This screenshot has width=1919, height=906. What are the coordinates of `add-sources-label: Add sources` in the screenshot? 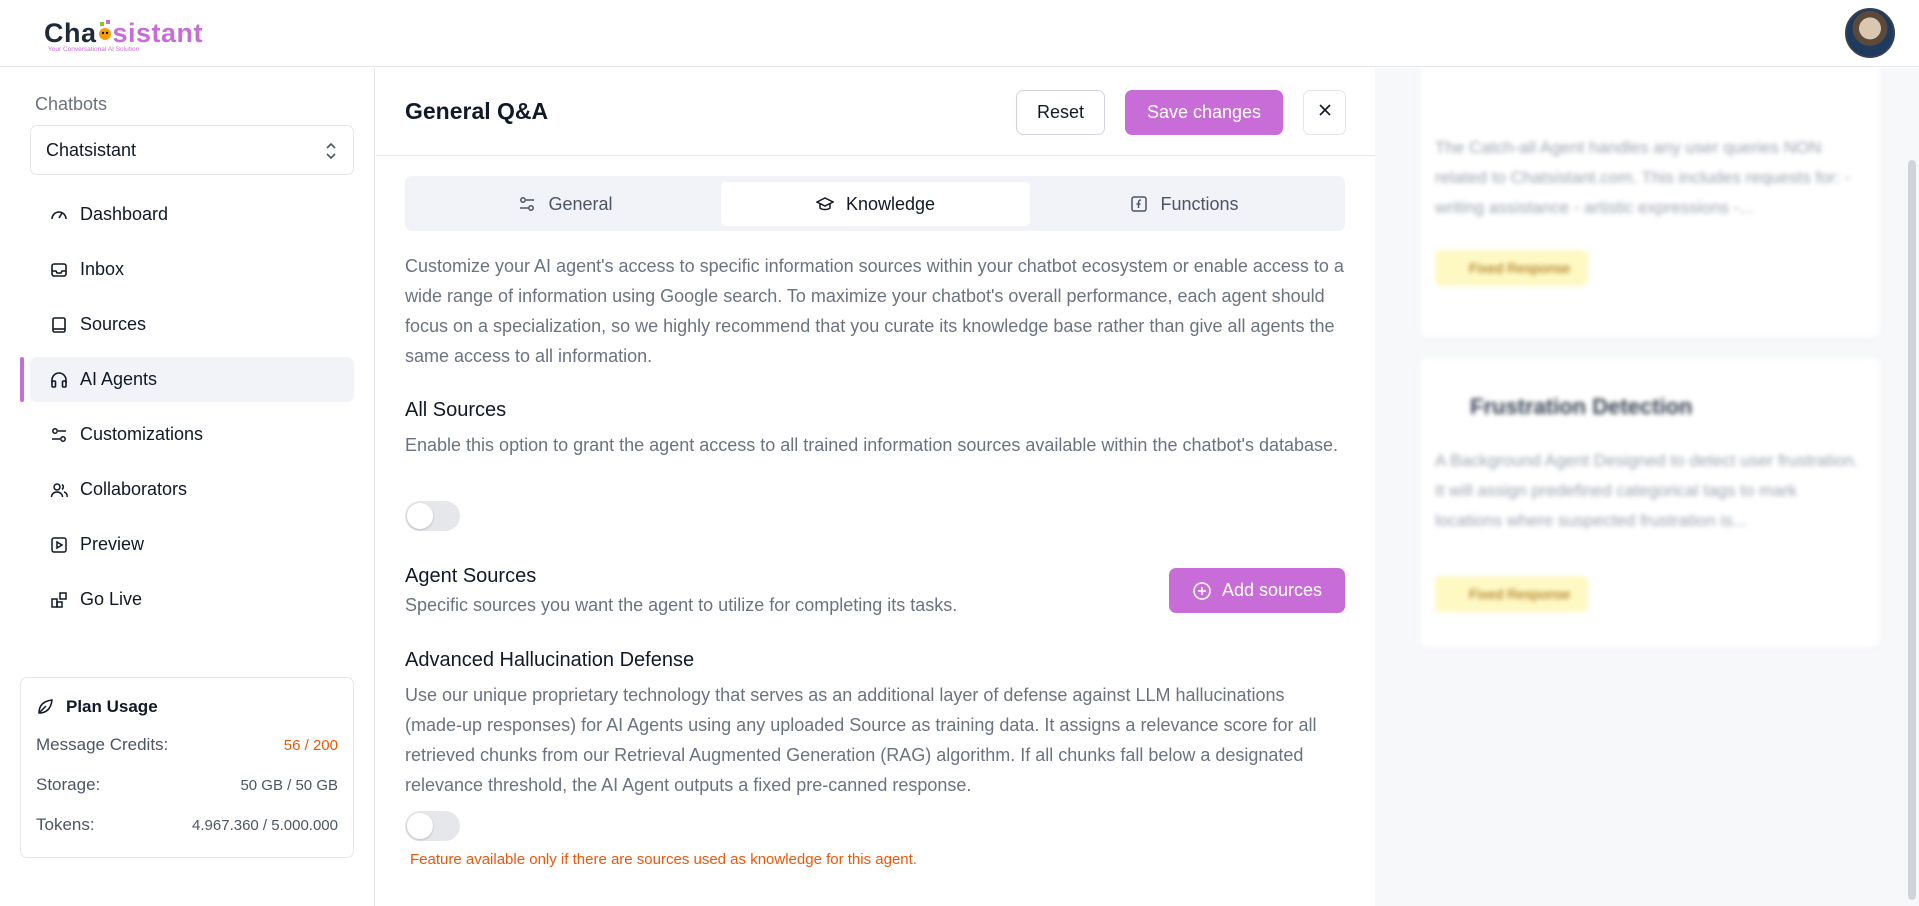 It's located at (1272, 590).